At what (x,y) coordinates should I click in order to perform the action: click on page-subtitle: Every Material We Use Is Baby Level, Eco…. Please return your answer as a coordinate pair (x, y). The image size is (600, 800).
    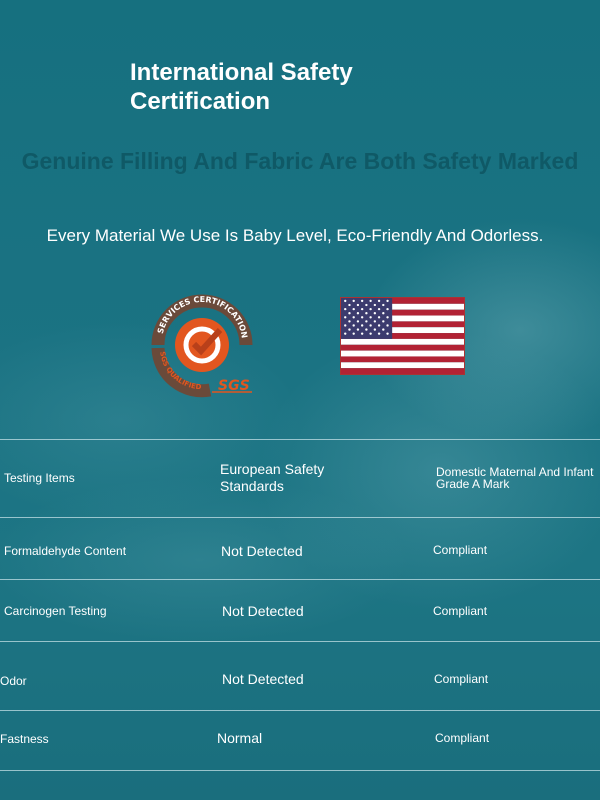
    Looking at the image, I should click on (295, 235).